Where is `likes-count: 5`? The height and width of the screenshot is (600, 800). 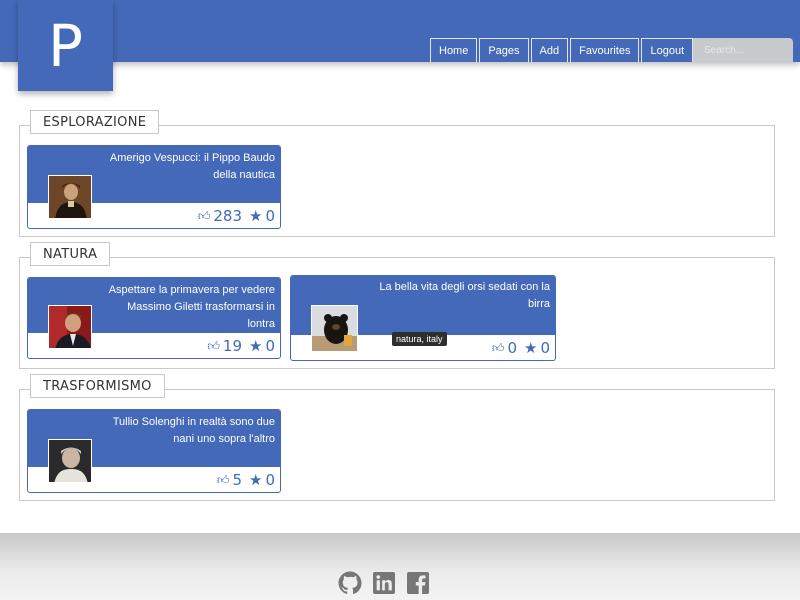
likes-count: 5 is located at coordinates (237, 480).